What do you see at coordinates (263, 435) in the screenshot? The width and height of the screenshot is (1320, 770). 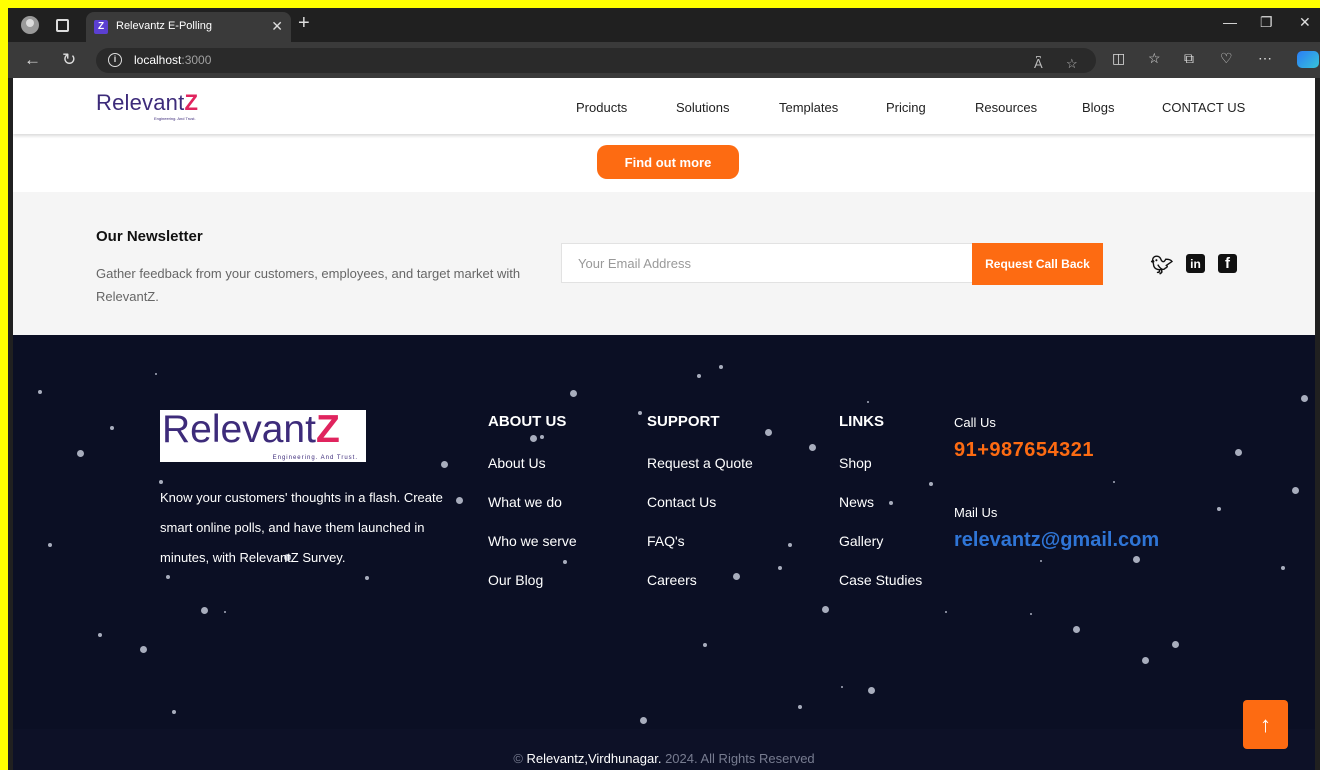 I see `footer-logo: RelevantZ Engineering. And Trust.` at bounding box center [263, 435].